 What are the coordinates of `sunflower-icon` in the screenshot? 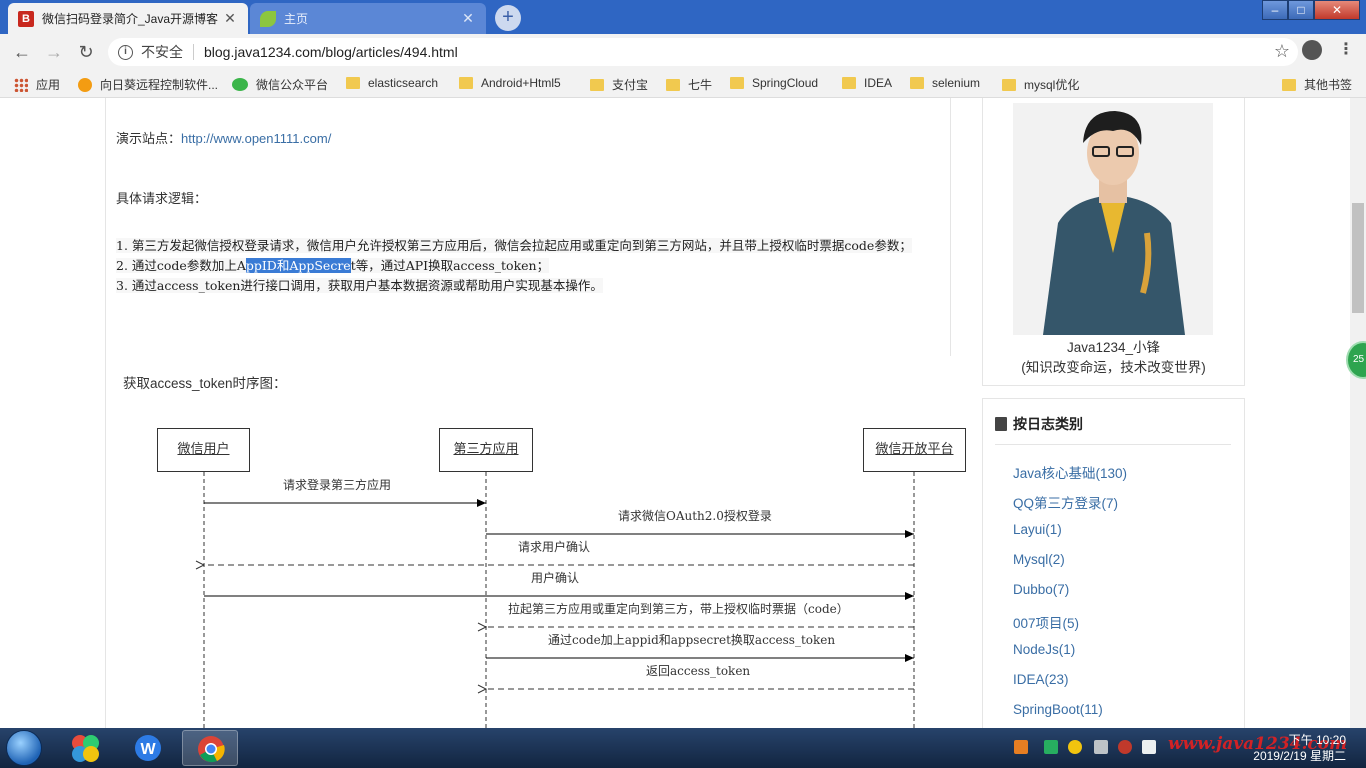 It's located at (85, 84).